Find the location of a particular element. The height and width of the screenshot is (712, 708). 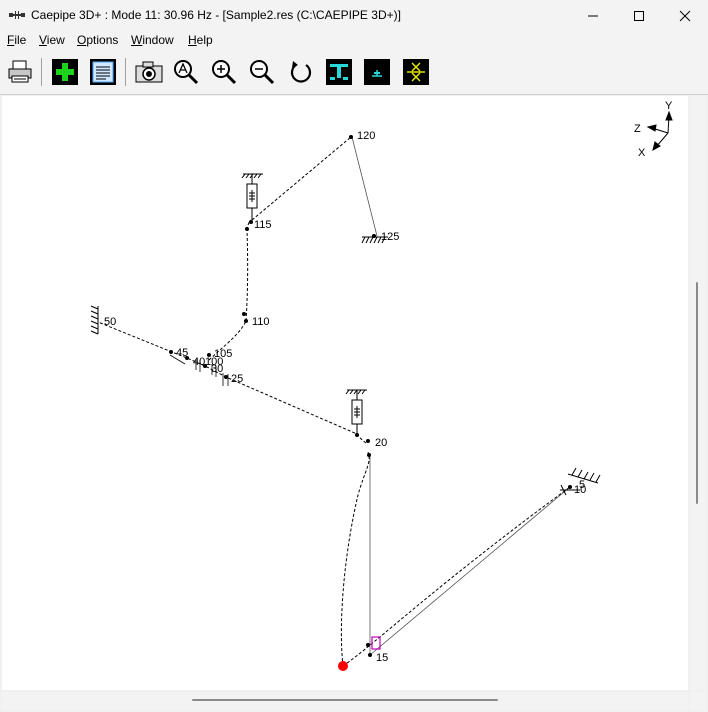

beam-section-icon is located at coordinates (339, 72).